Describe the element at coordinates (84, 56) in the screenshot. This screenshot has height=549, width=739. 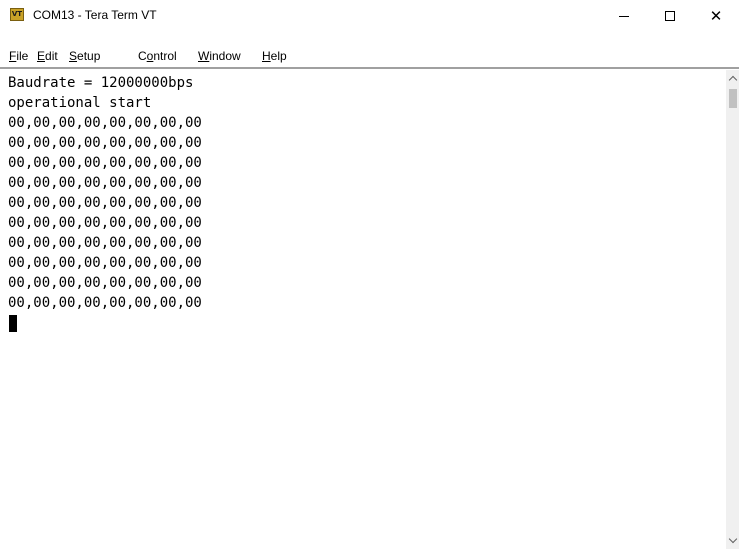
I see `menu-setup: Setup` at that location.